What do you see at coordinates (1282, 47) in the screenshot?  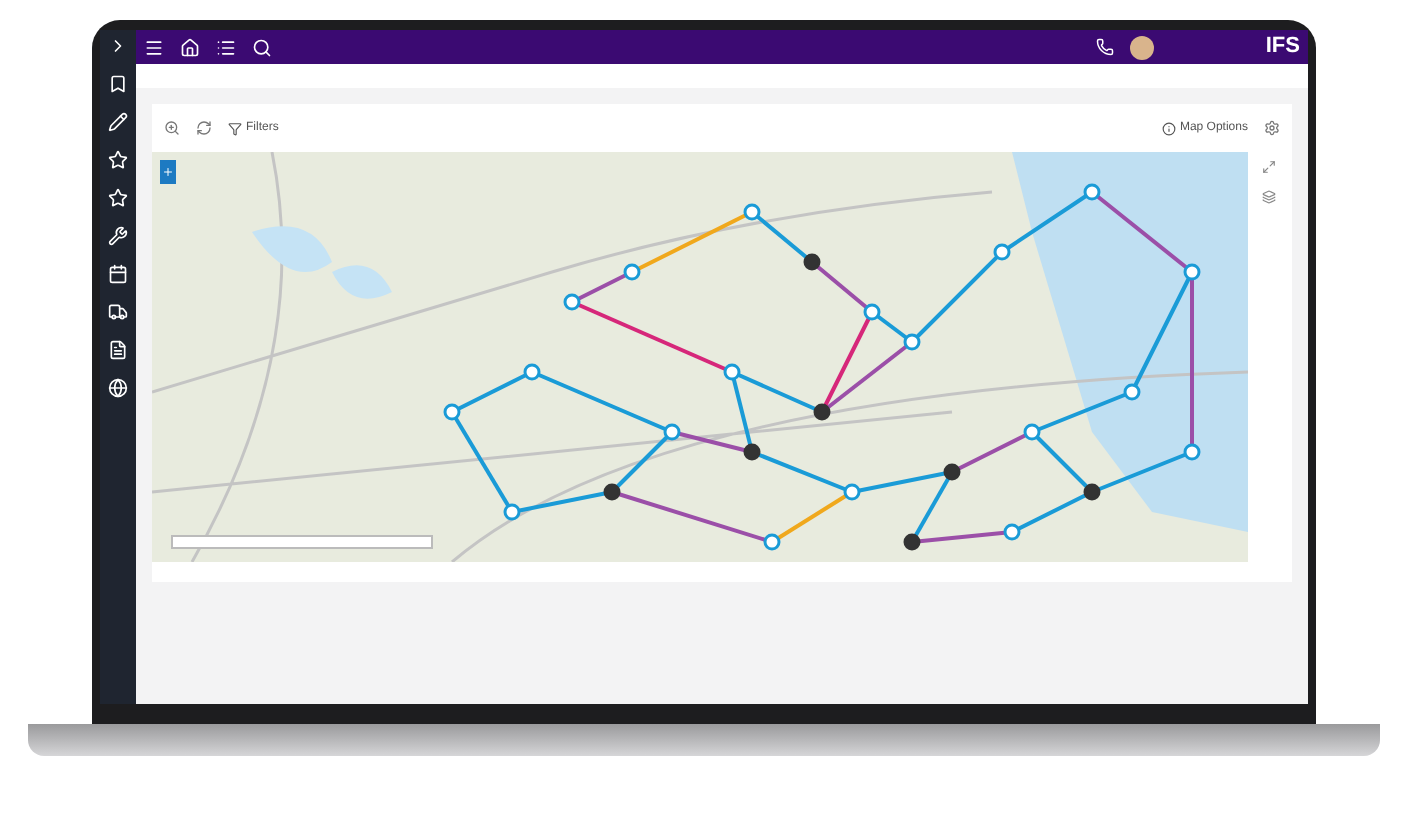 I see `logo: IFS` at bounding box center [1282, 47].